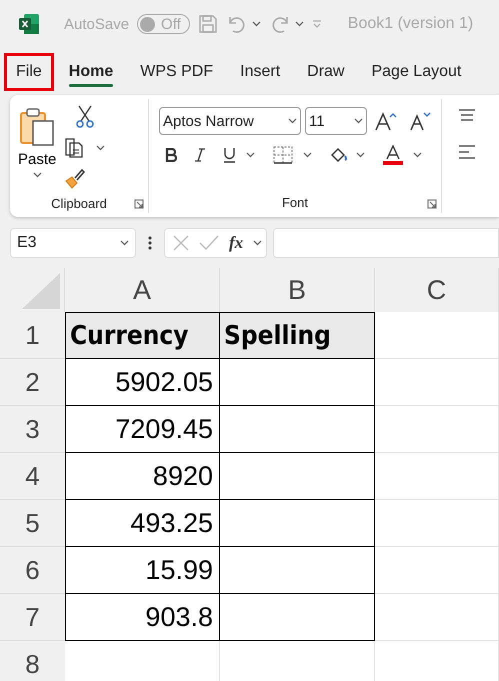 The height and width of the screenshot is (681, 499). I want to click on row-header: 6, so click(32, 570).